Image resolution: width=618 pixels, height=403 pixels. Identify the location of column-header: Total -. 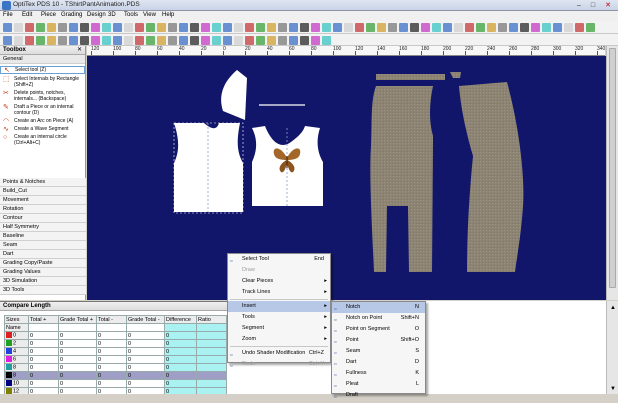
(111, 319).